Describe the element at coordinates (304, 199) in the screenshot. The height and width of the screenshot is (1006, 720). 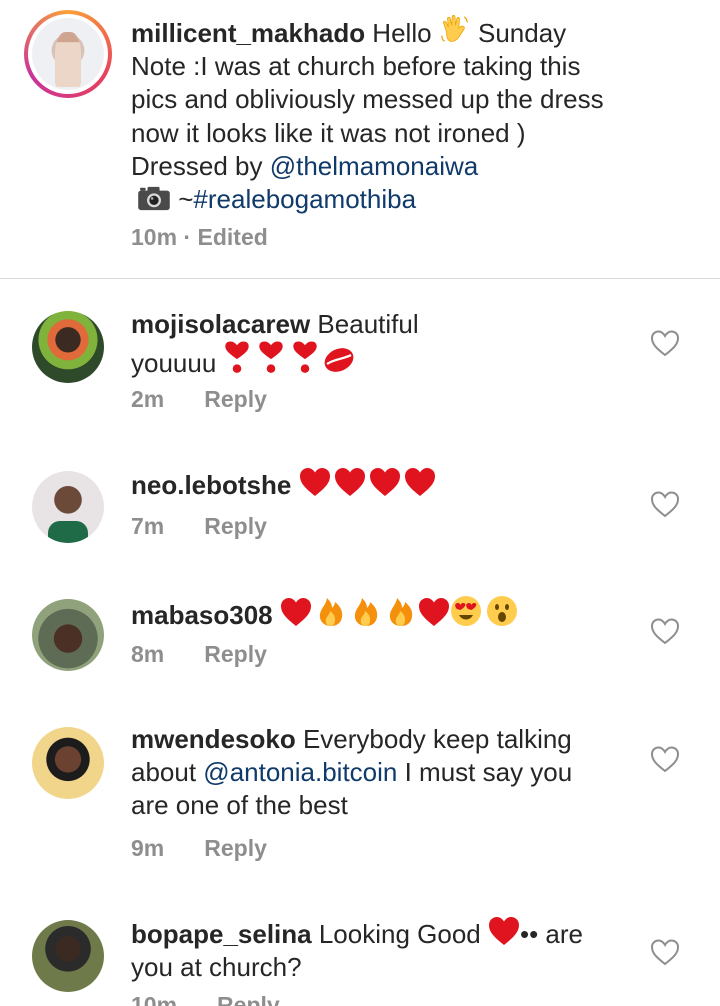
I see `hashtag-link: #realebogamothiba` at that location.